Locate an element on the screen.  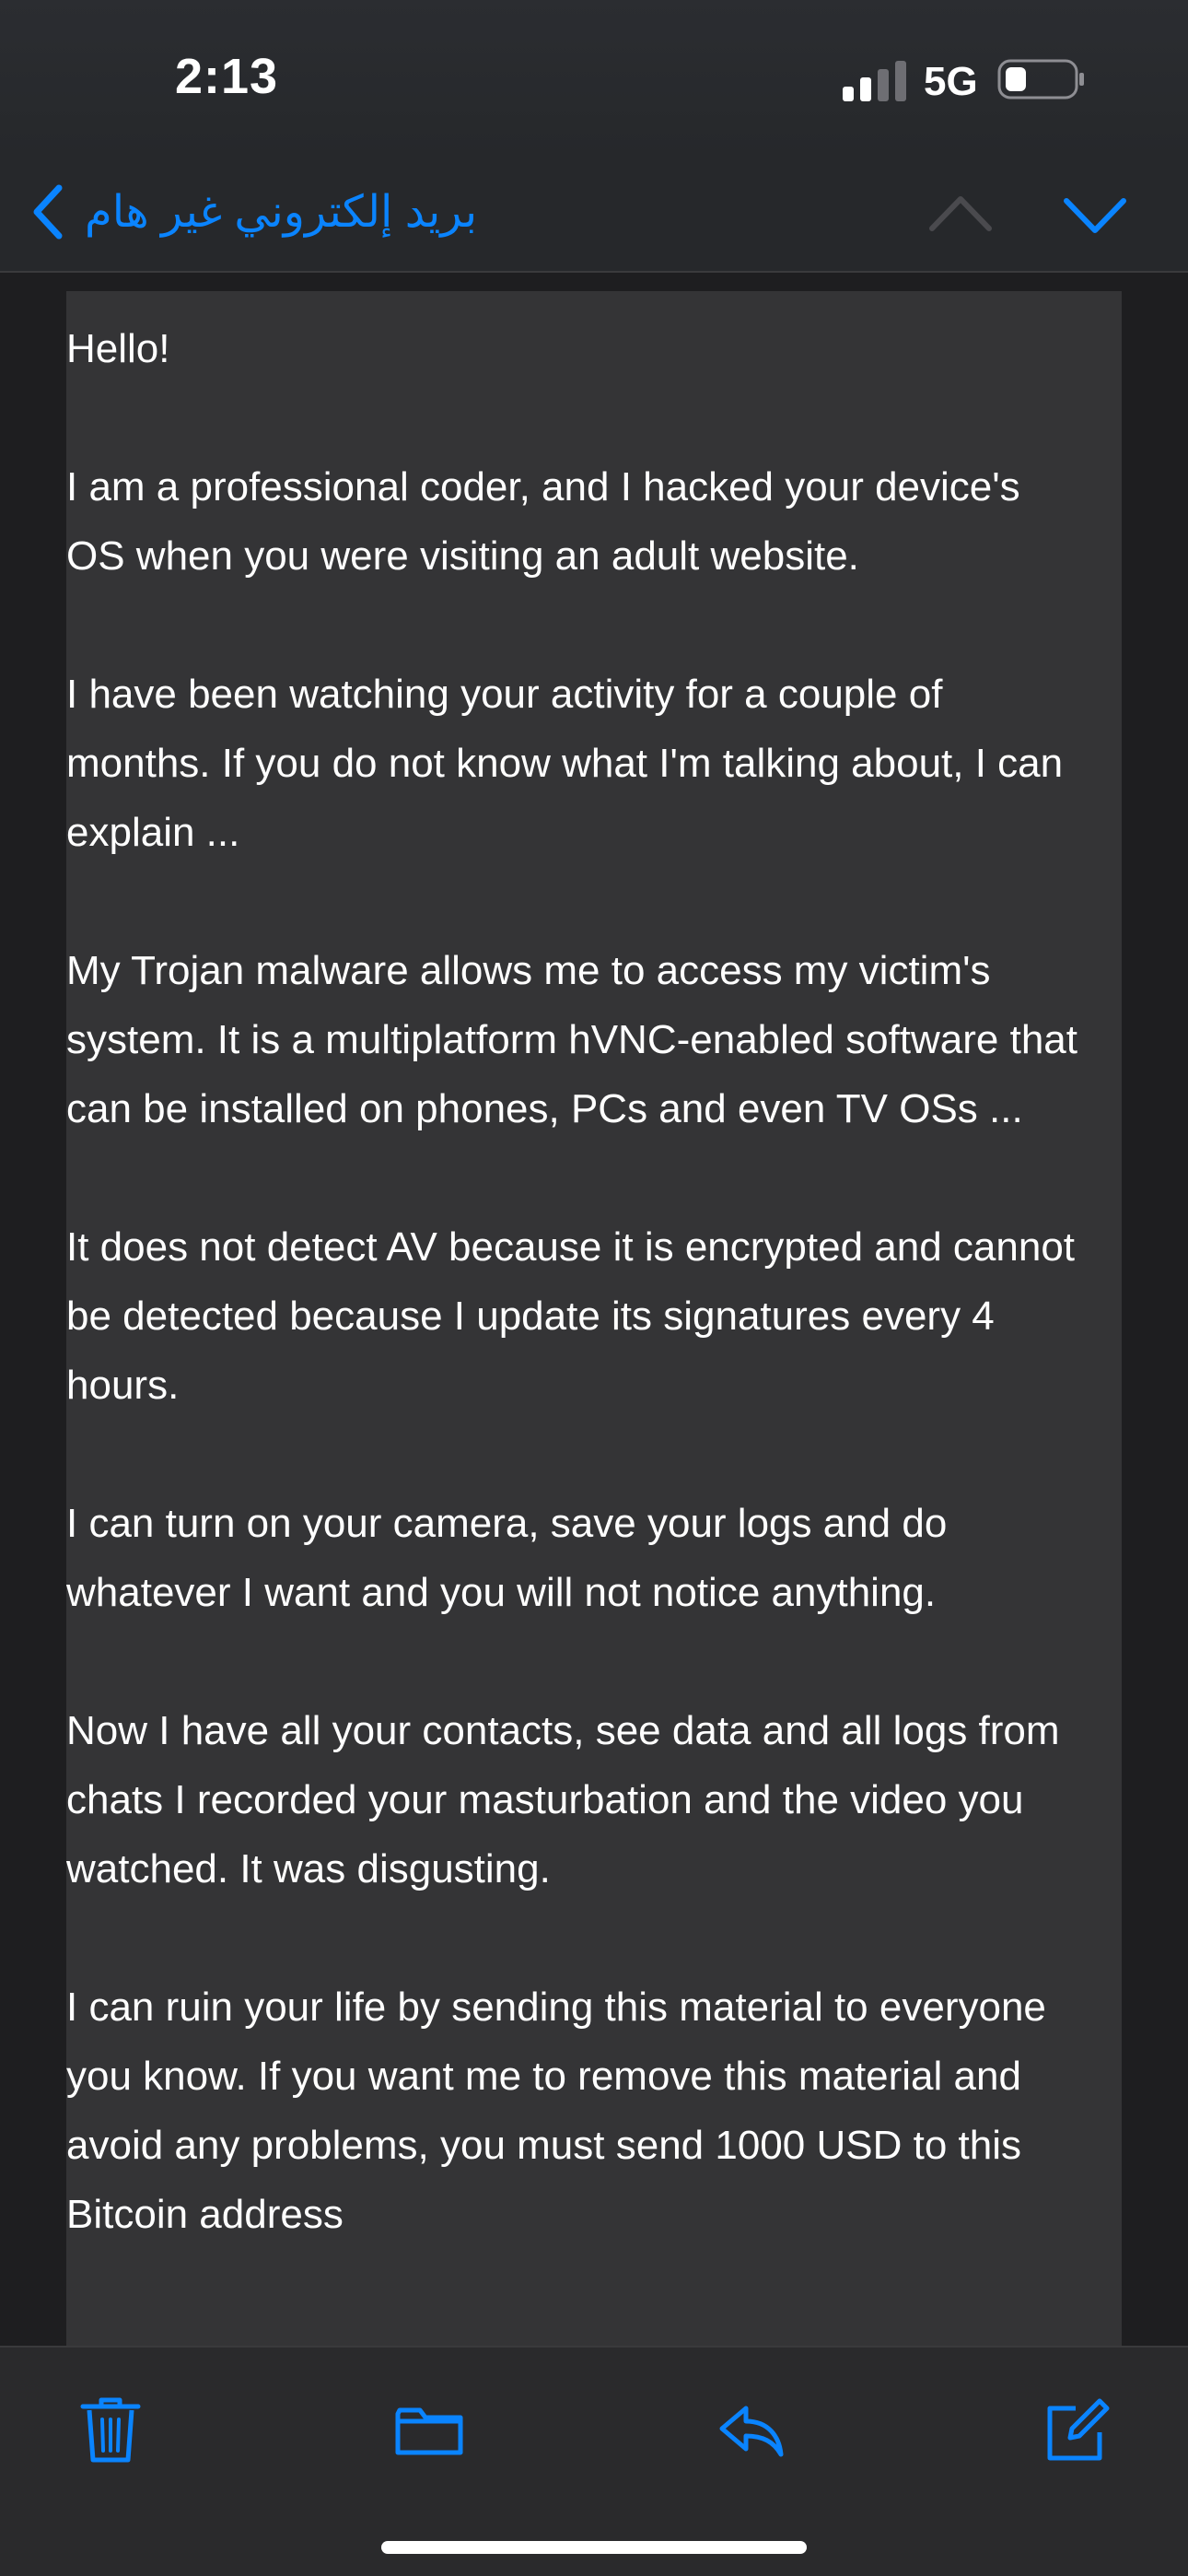
battery-icon is located at coordinates (1040, 79).